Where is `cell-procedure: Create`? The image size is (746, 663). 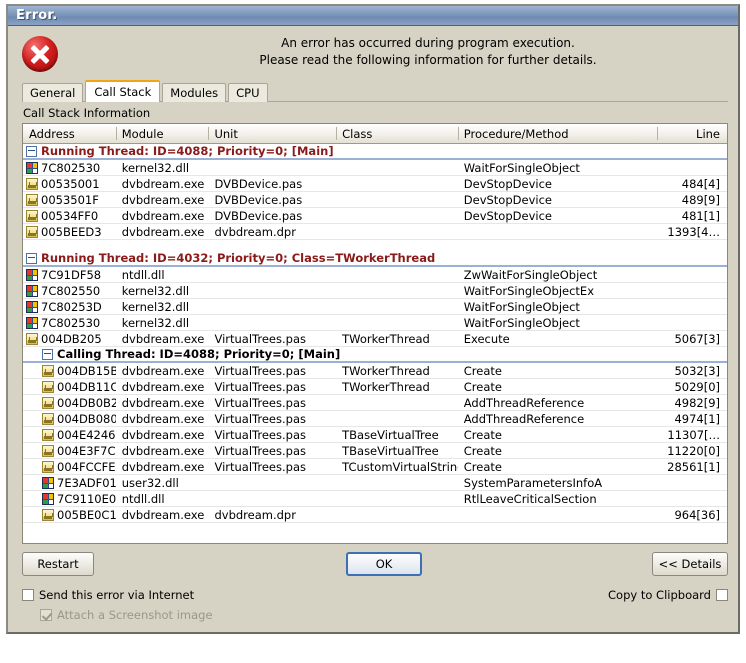 cell-procedure: Create is located at coordinates (482, 370).